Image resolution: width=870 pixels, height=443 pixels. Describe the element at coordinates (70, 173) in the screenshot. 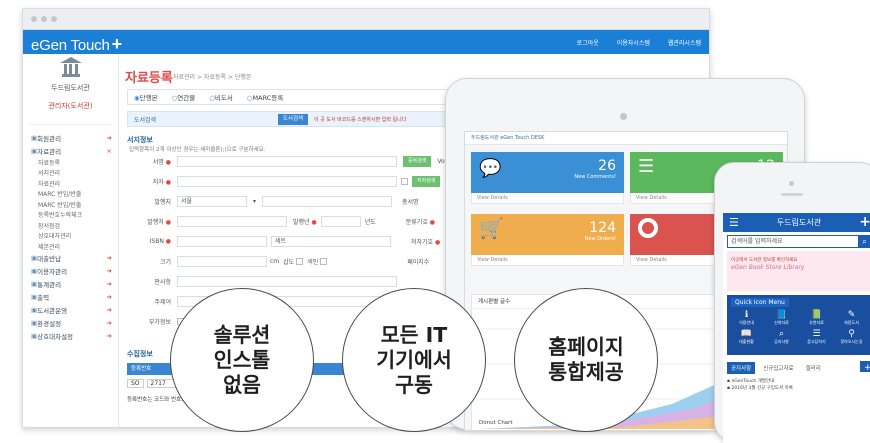

I see `sidebar-item: 서지관리` at that location.